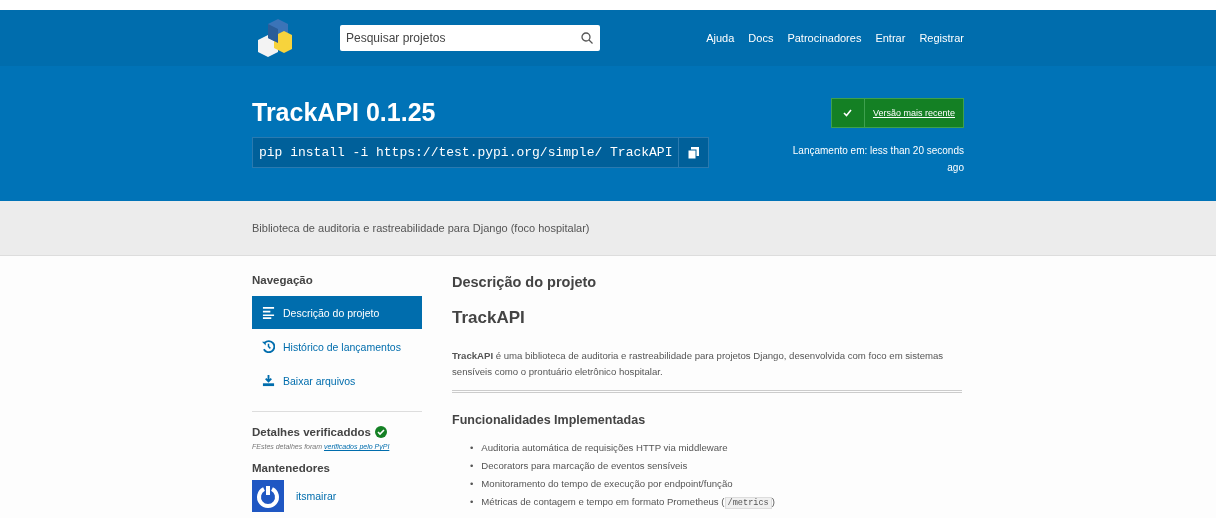 The height and width of the screenshot is (518, 1216). Describe the element at coordinates (890, 38) in the screenshot. I see `nav-link: Entrar` at that location.